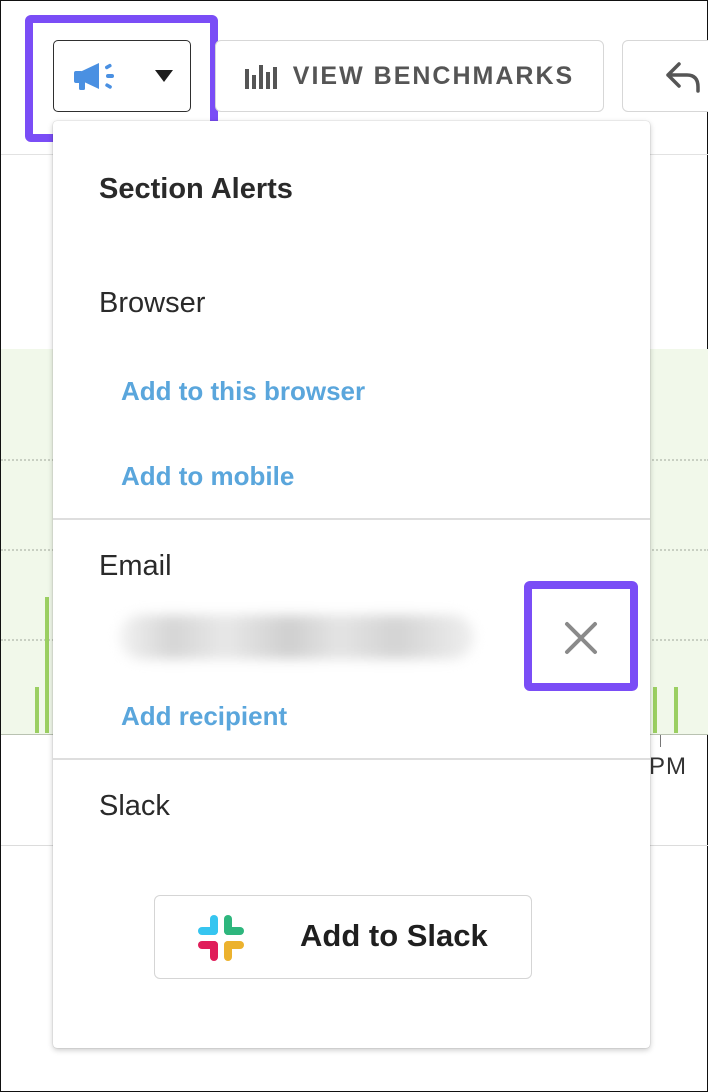 This screenshot has width=708, height=1092. What do you see at coordinates (221, 938) in the screenshot?
I see `slack-logo-icon` at bounding box center [221, 938].